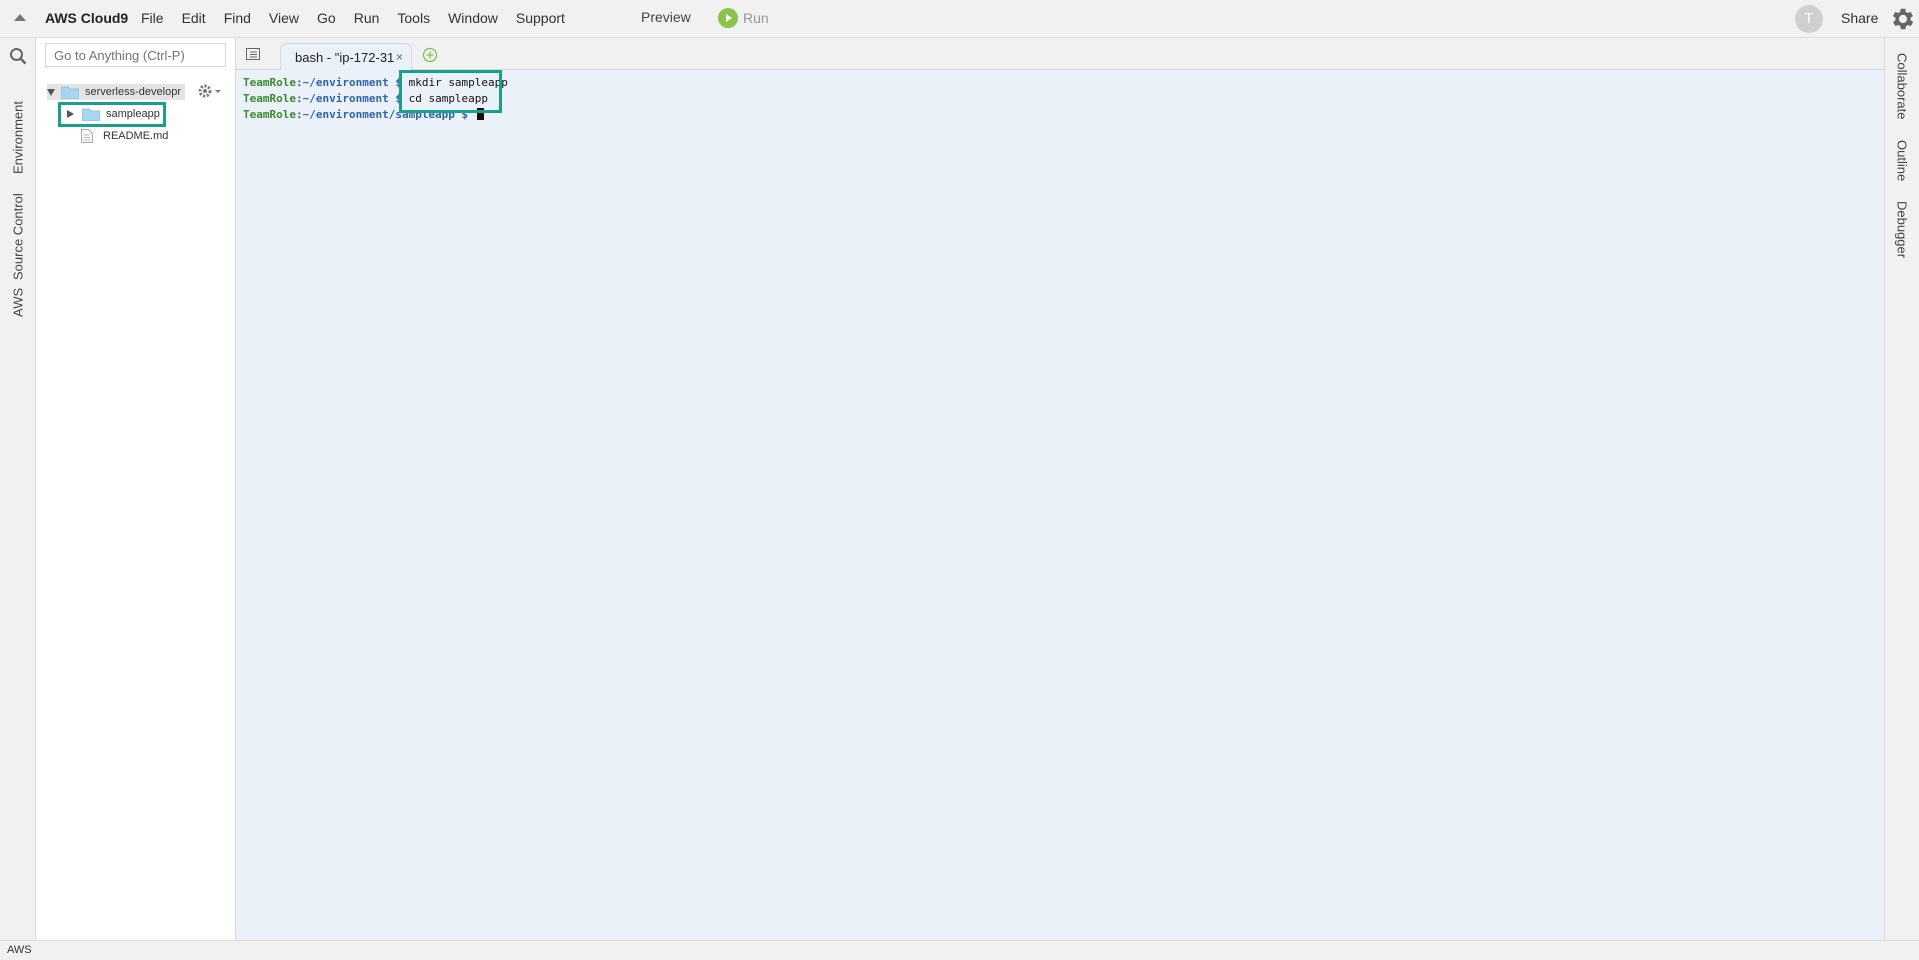  I want to click on status-bar: AWS, so click(959, 950).